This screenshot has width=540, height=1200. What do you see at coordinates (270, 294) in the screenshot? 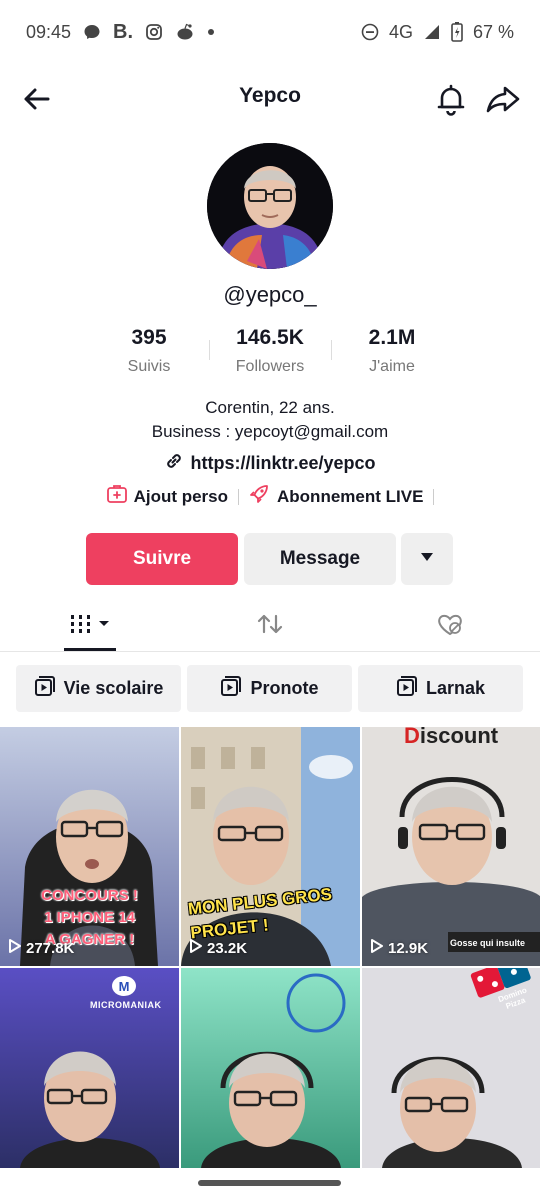
I see `username: @yepco_` at bounding box center [270, 294].